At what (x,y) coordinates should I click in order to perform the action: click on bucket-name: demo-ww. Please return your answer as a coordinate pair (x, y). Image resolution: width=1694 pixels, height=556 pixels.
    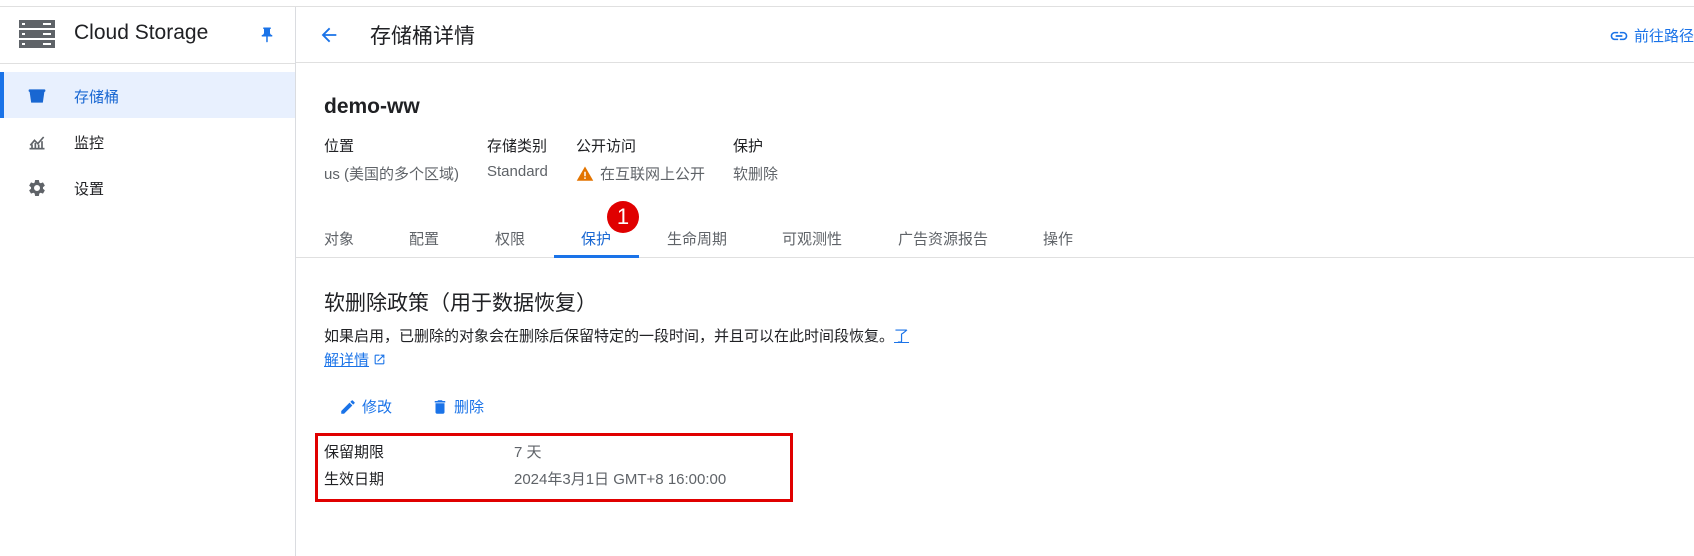
    Looking at the image, I should click on (372, 106).